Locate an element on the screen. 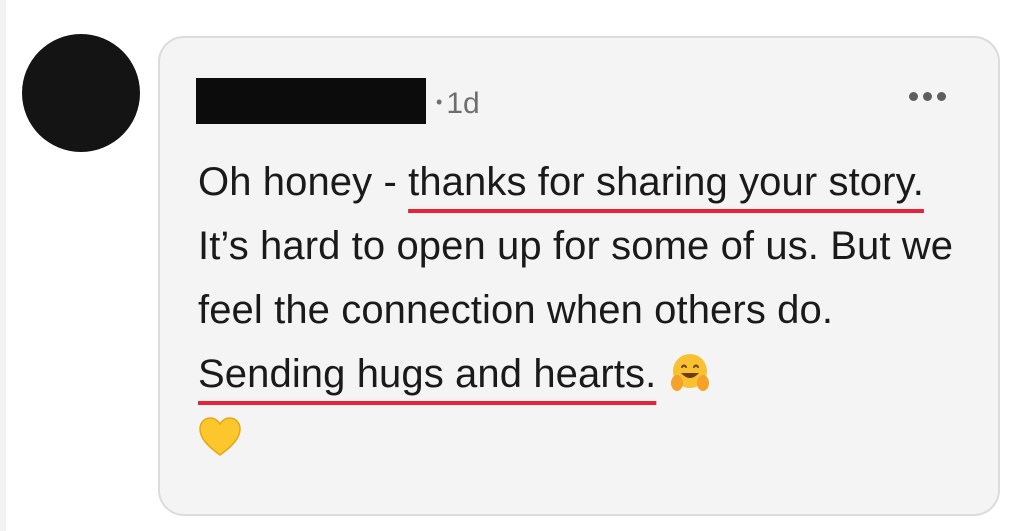 Image resolution: width=1024 pixels, height=531 pixels. more-options-button is located at coordinates (927, 96).